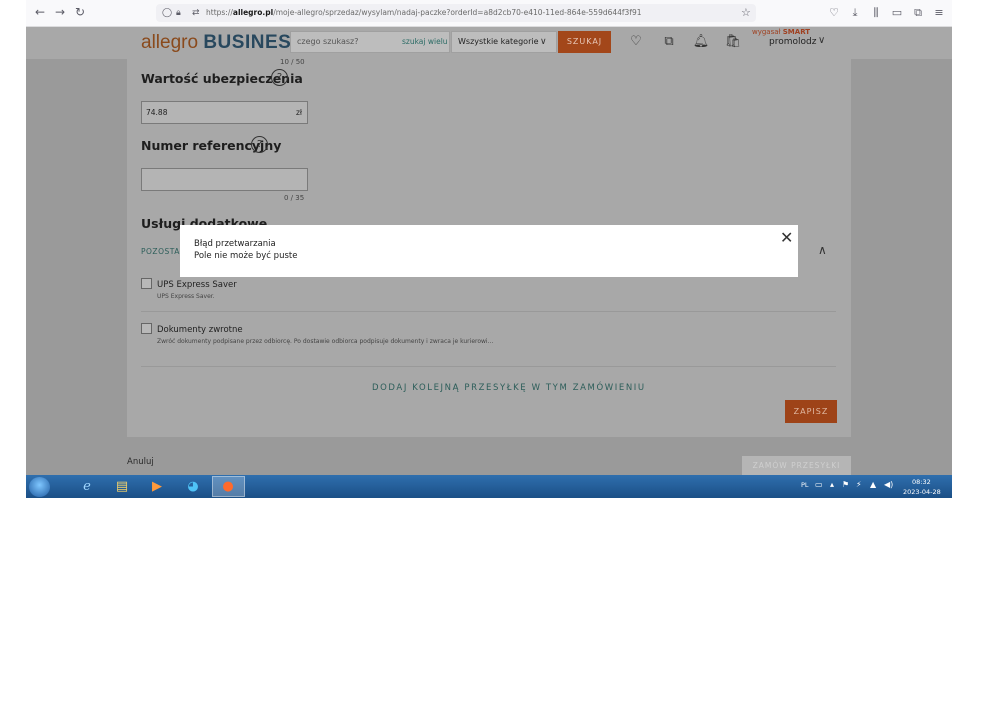 This screenshot has height=707, width=999. I want to click on currency-label: zł, so click(299, 112).